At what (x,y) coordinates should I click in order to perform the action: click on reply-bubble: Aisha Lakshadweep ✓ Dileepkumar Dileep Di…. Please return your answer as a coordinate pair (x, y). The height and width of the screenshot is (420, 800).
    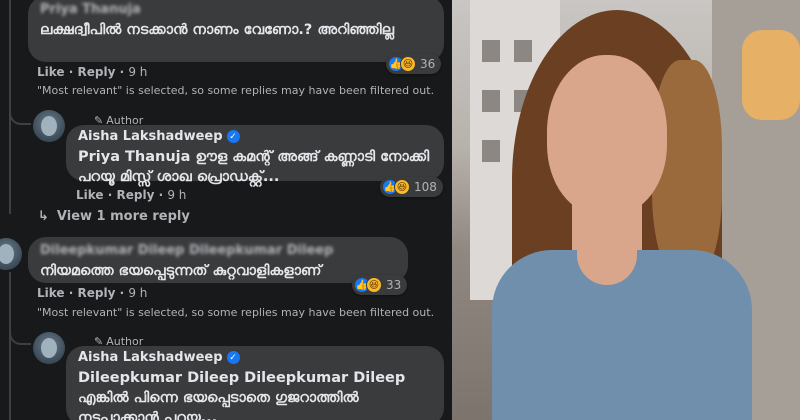
    Looking at the image, I should click on (255, 383).